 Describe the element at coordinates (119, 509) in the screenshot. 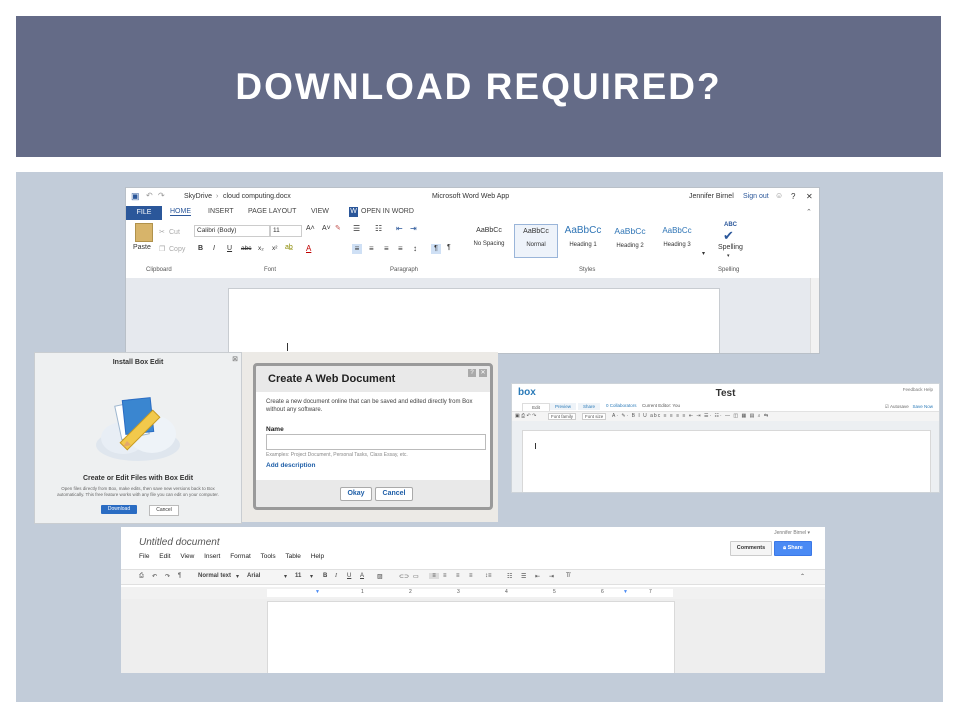

I see `download-button: Download` at that location.